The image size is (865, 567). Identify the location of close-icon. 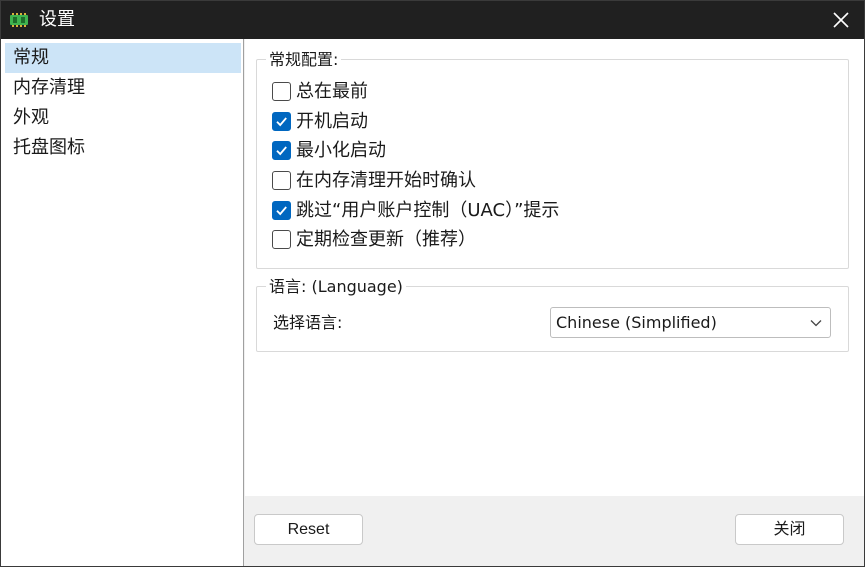
(841, 20).